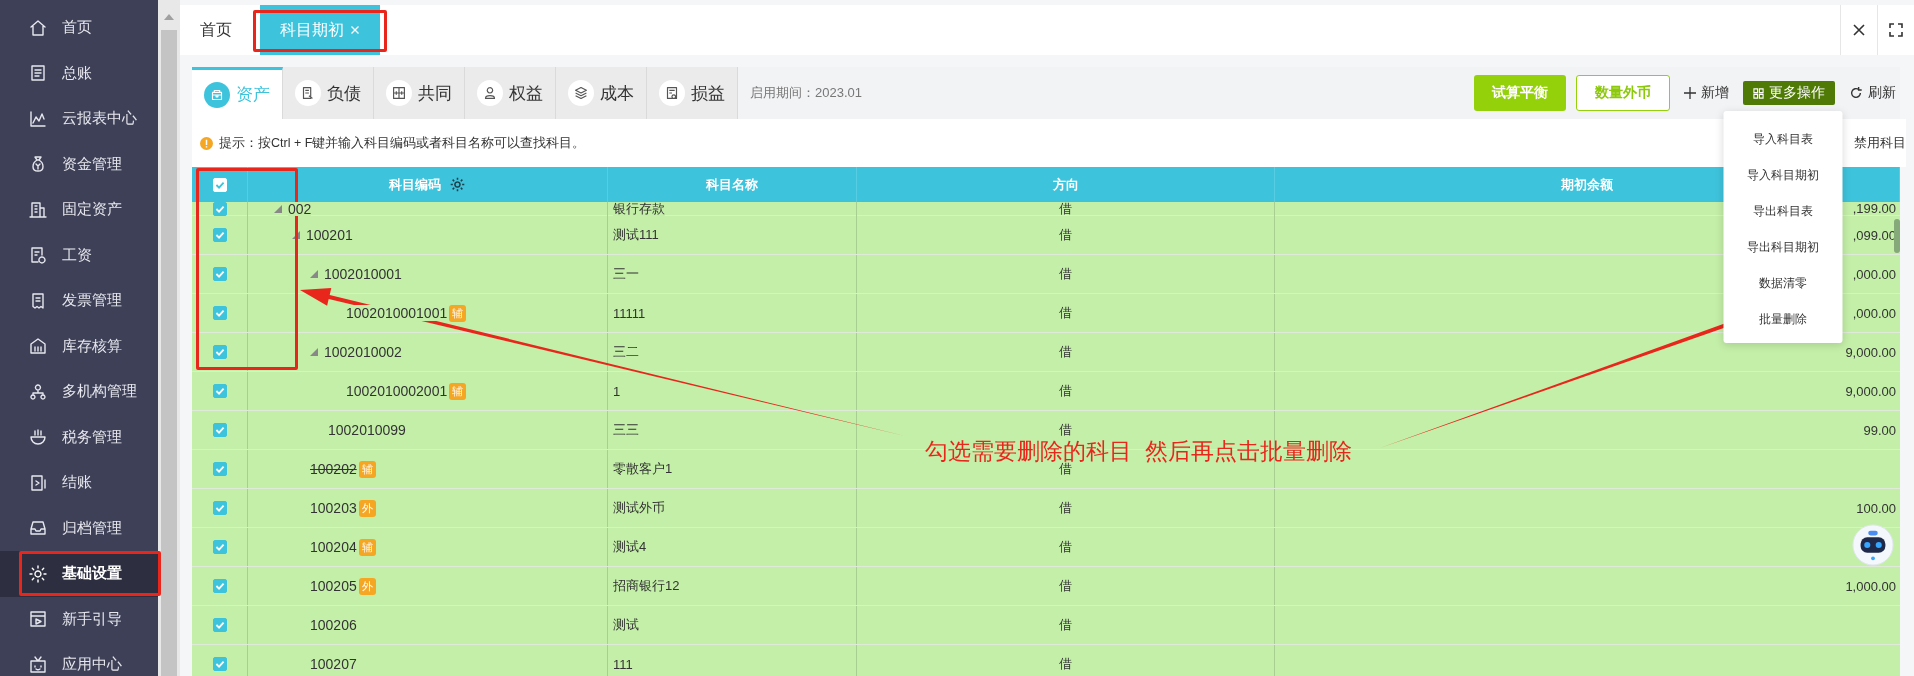 The width and height of the screenshot is (1914, 676). Describe the element at coordinates (1896, 30) in the screenshot. I see `fullscreen-icon` at that location.